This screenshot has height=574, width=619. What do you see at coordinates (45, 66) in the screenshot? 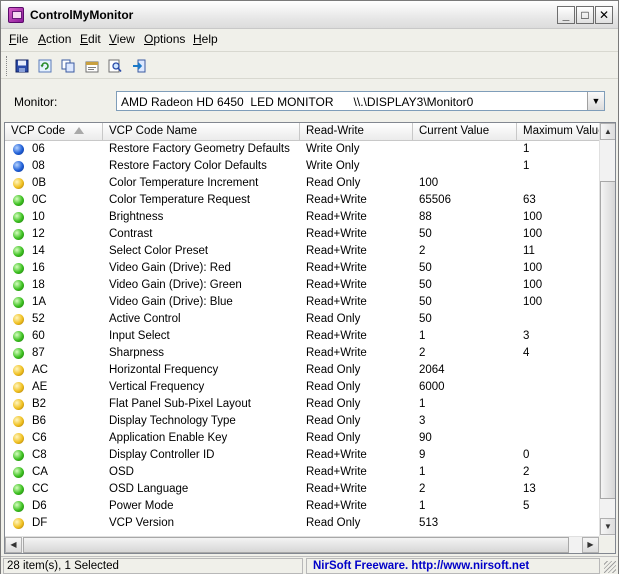
I see `refresh-button` at bounding box center [45, 66].